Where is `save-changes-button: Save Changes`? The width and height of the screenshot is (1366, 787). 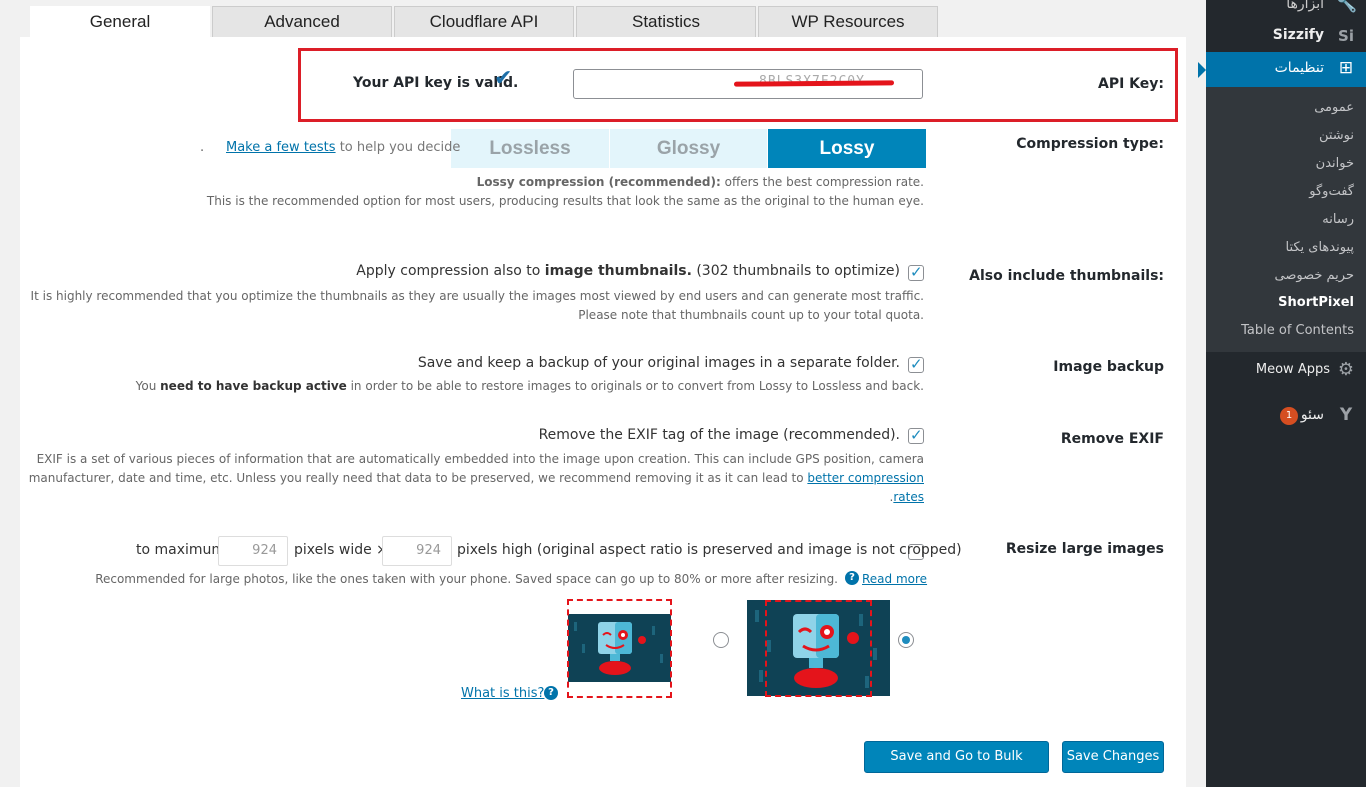
save-changes-button: Save Changes is located at coordinates (1113, 757).